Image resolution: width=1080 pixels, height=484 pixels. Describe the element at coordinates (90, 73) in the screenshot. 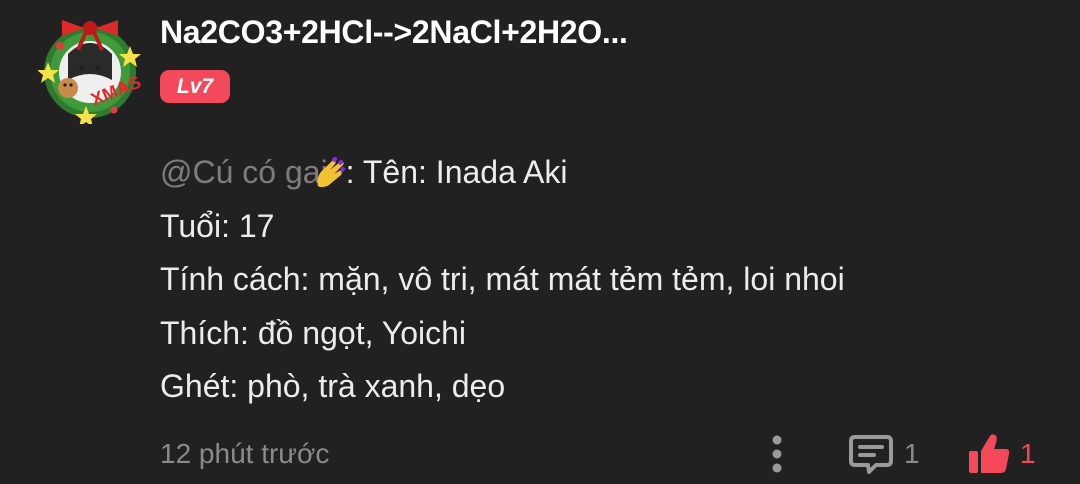

I see `christmas-wreath-avatar-icon: XMAS` at that location.